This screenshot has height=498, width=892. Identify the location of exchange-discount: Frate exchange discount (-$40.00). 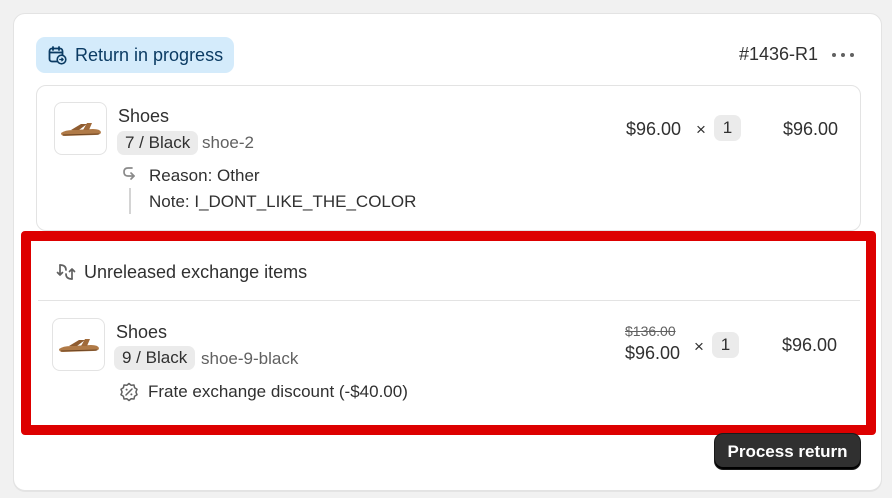
(278, 391).